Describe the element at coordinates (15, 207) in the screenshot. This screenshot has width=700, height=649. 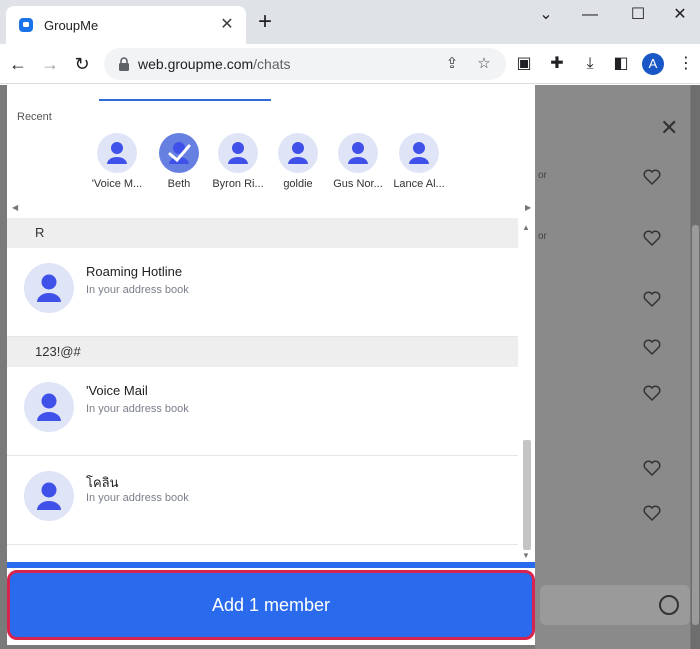
I see `scroll-left-icon: ◀` at that location.